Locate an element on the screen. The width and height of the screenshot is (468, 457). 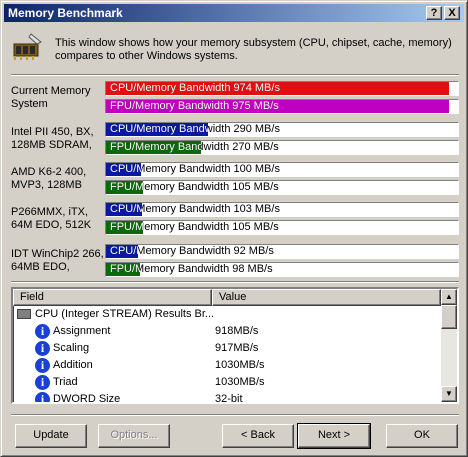
fpu-bandwidth-text-highlight: FPU/Memory Bandwidth 98 MB/s is located at coordinates (123, 269).